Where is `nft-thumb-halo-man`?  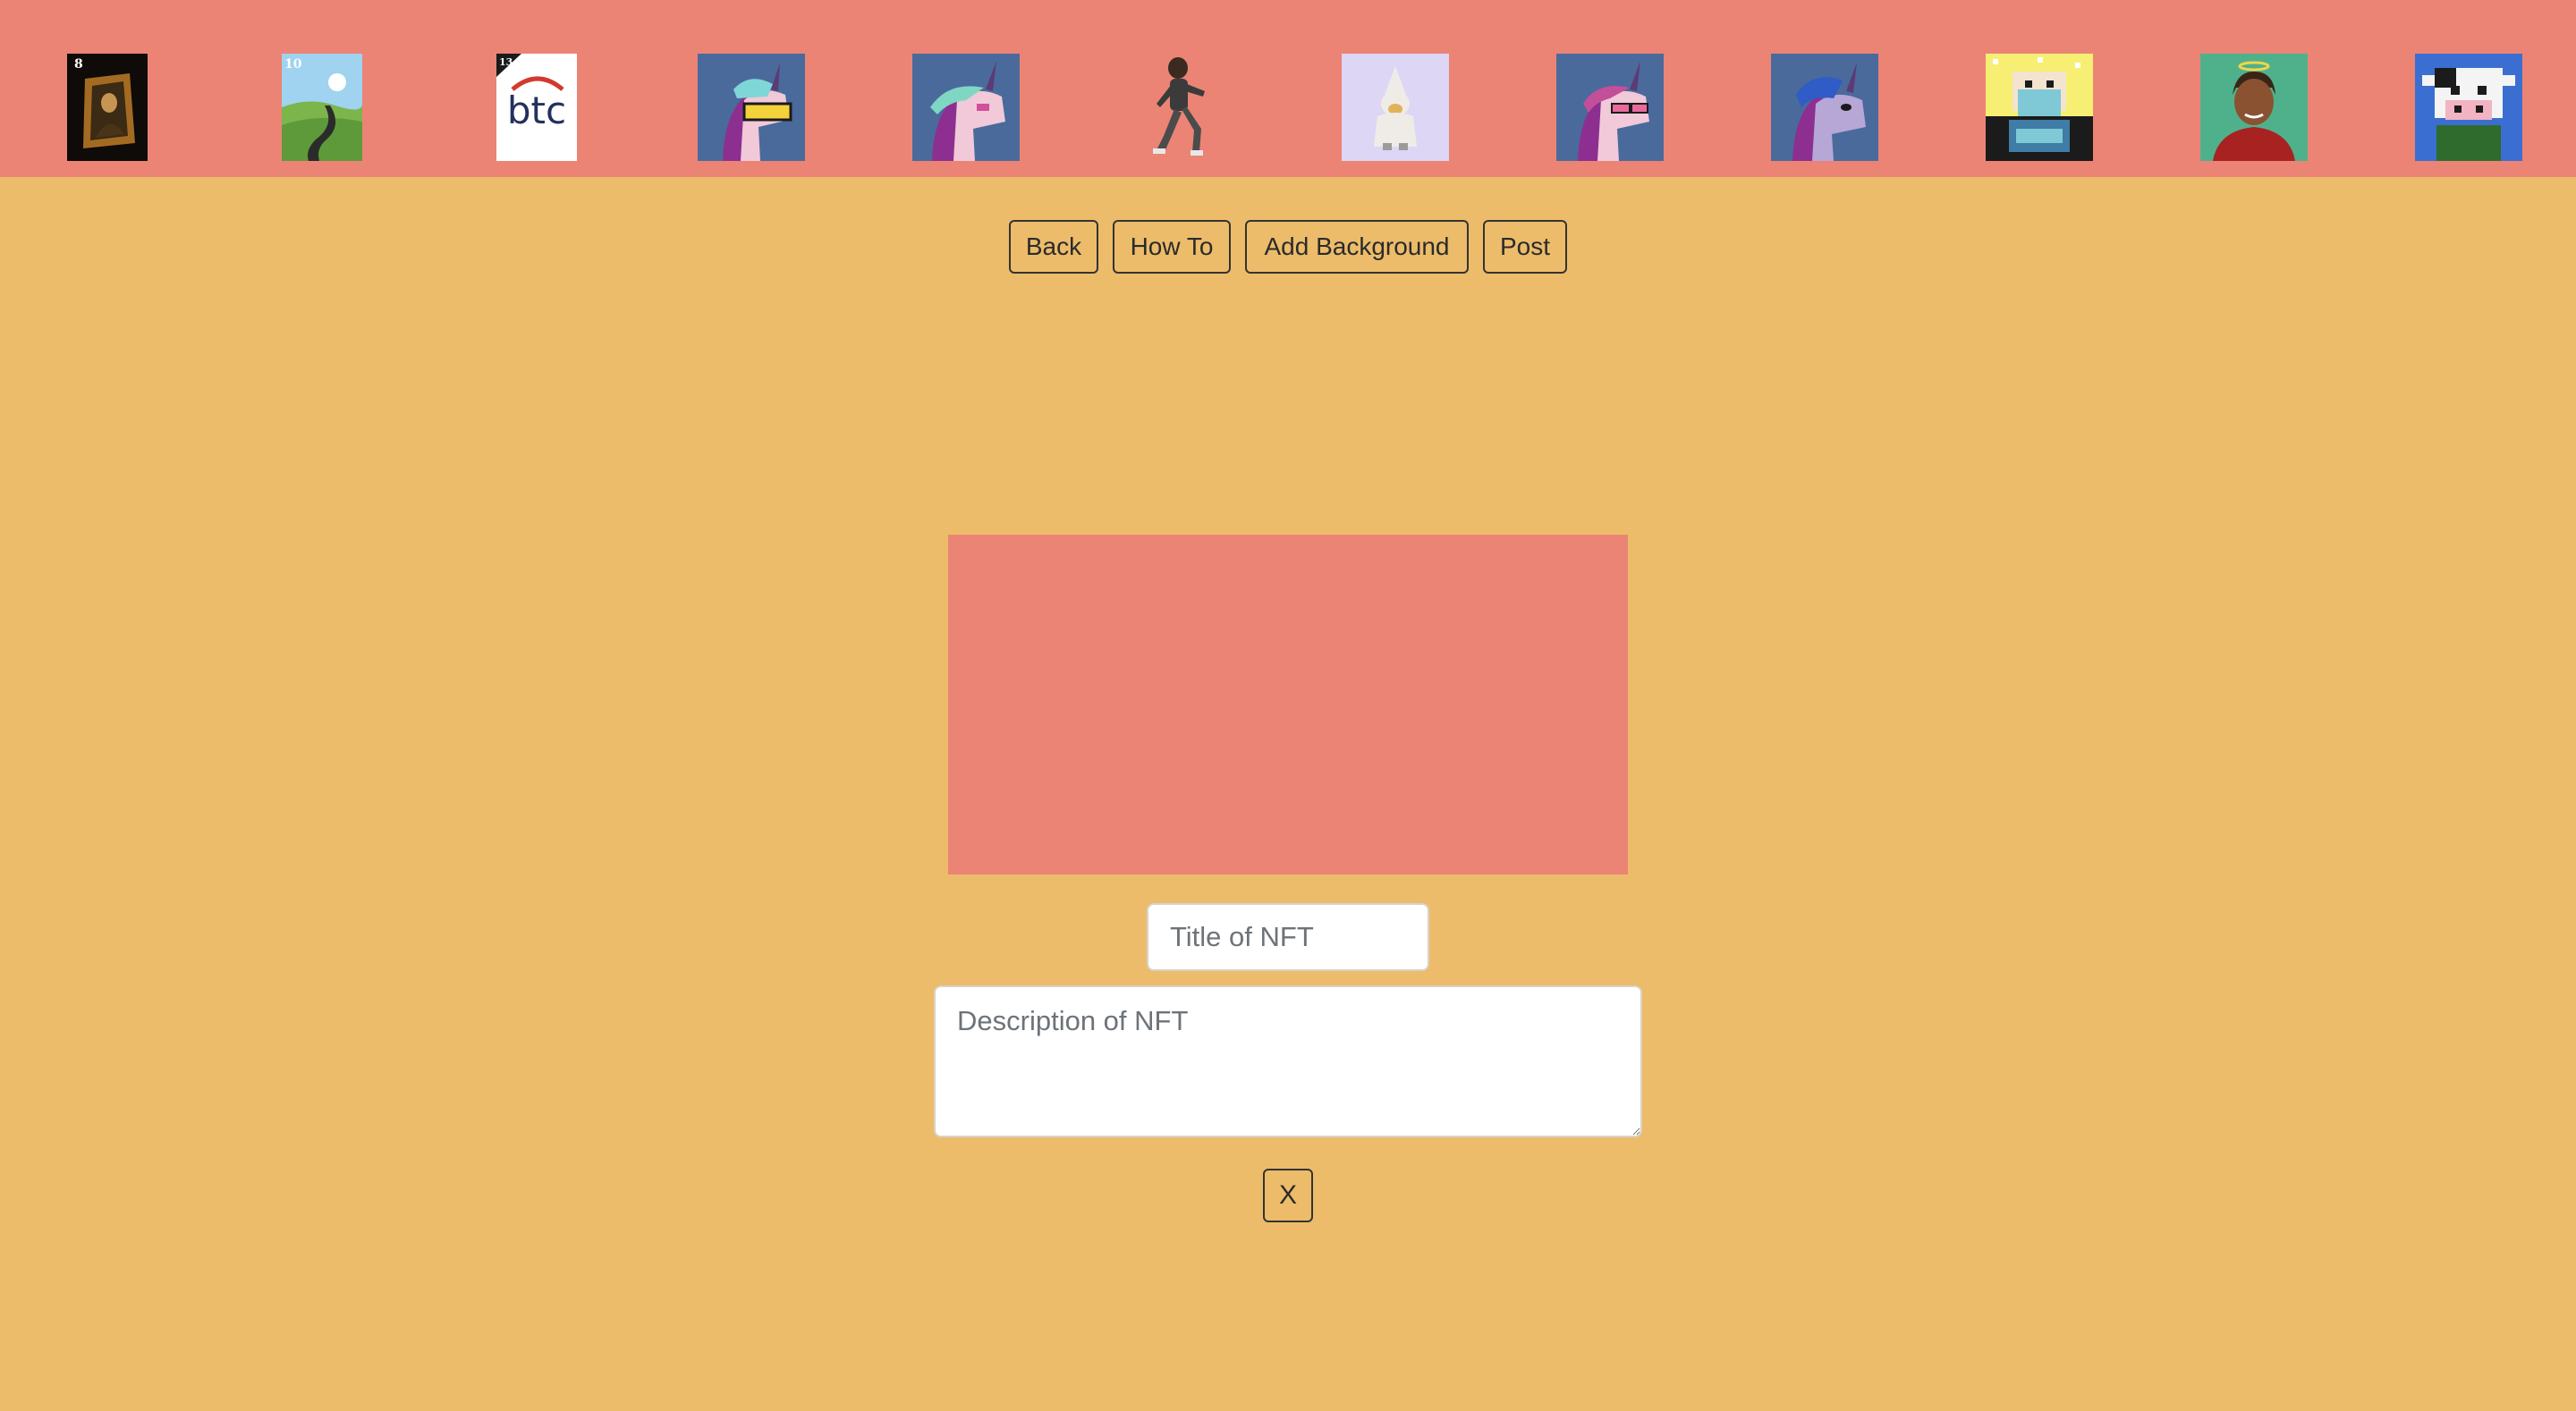 nft-thumb-halo-man is located at coordinates (2254, 108).